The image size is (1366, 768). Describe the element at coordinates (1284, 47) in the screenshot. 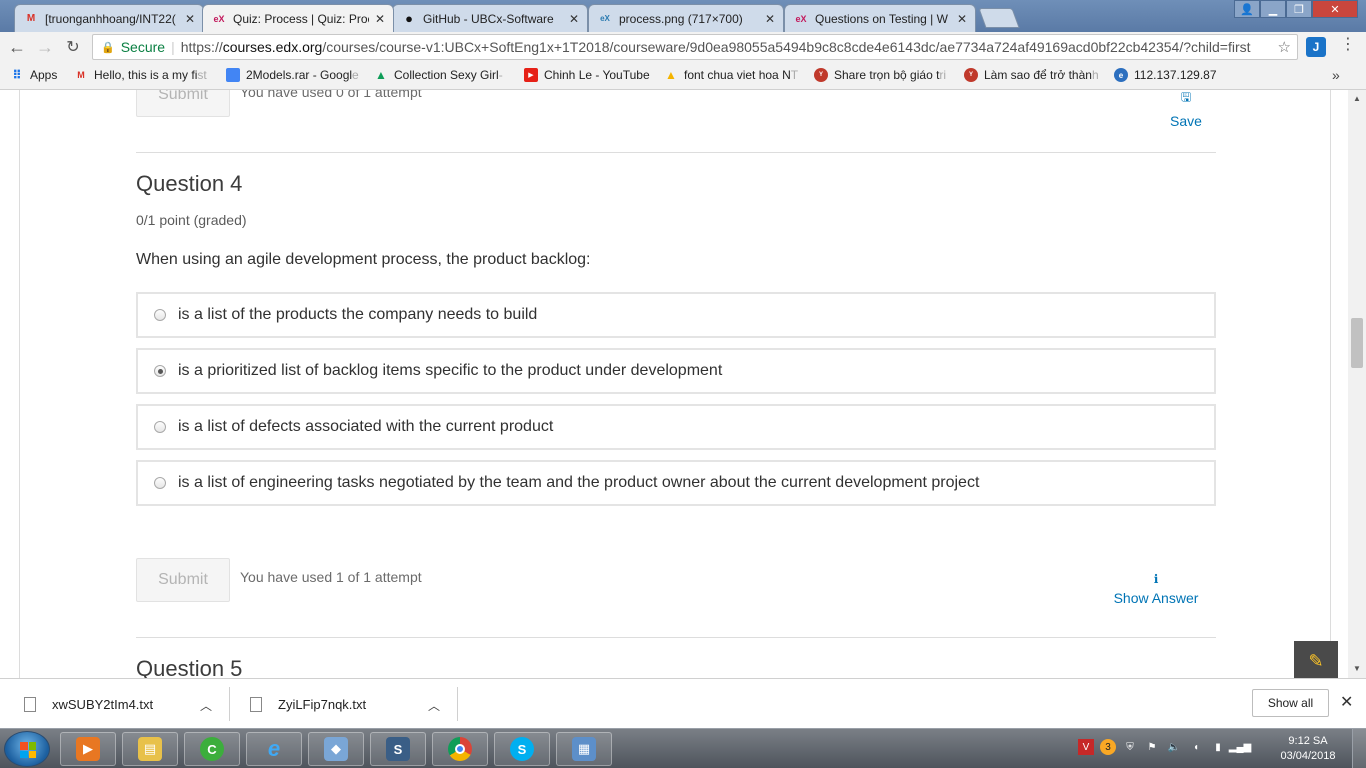

I see `bookmark-star-icon: ☆` at that location.